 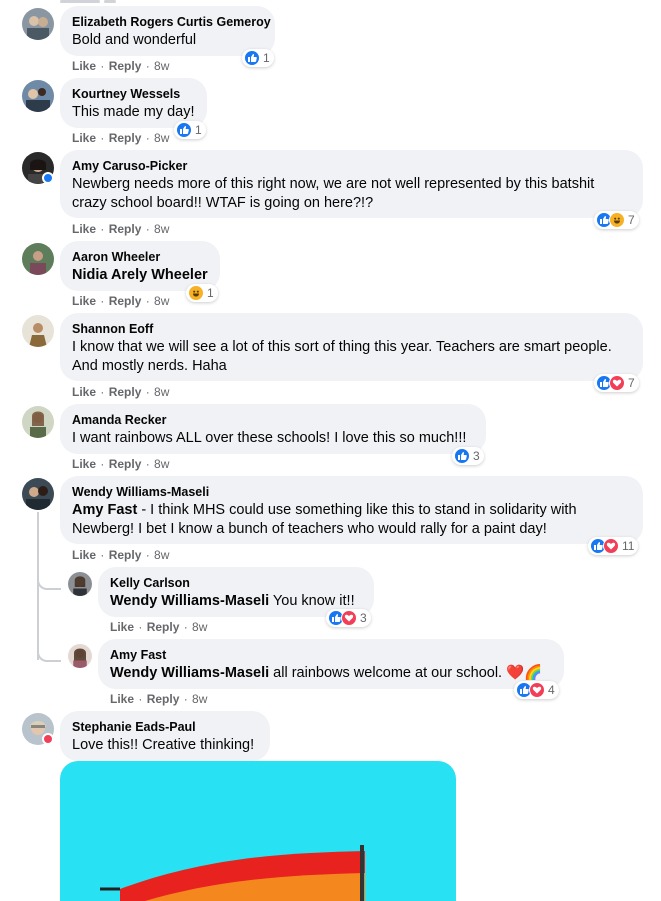 What do you see at coordinates (49, 580) in the screenshot?
I see `reply-connector` at bounding box center [49, 580].